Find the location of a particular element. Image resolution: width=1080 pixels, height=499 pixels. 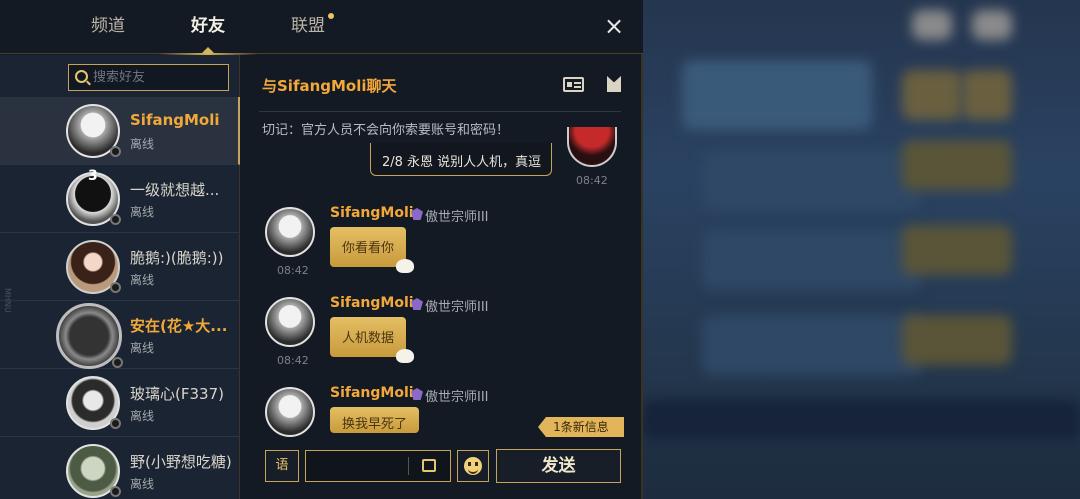

profile-card-icon is located at coordinates (573, 84).